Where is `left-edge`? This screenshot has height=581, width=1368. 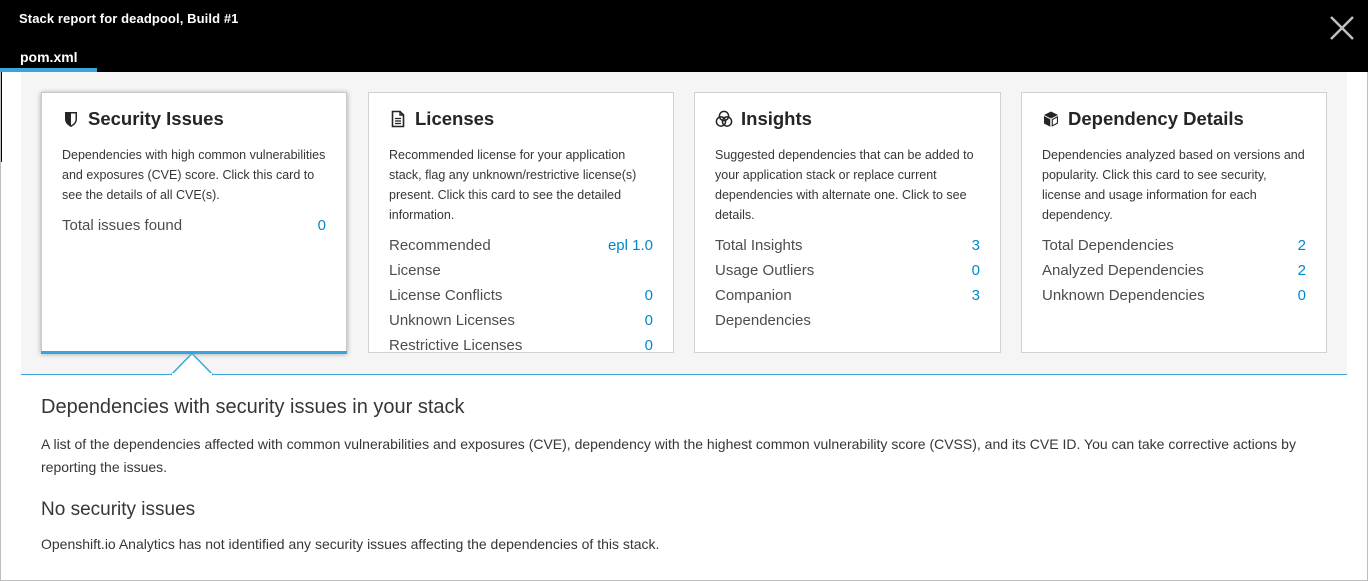
left-edge is located at coordinates (1, 117).